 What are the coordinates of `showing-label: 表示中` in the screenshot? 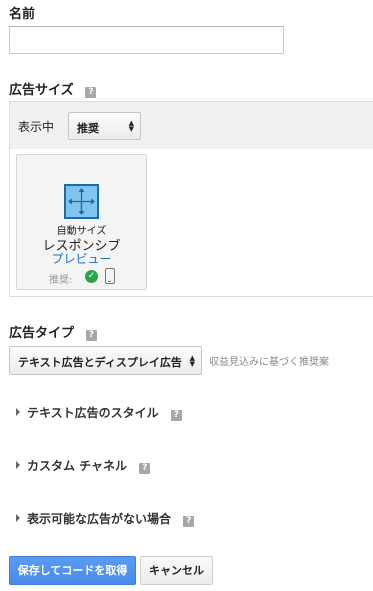 It's located at (36, 127).